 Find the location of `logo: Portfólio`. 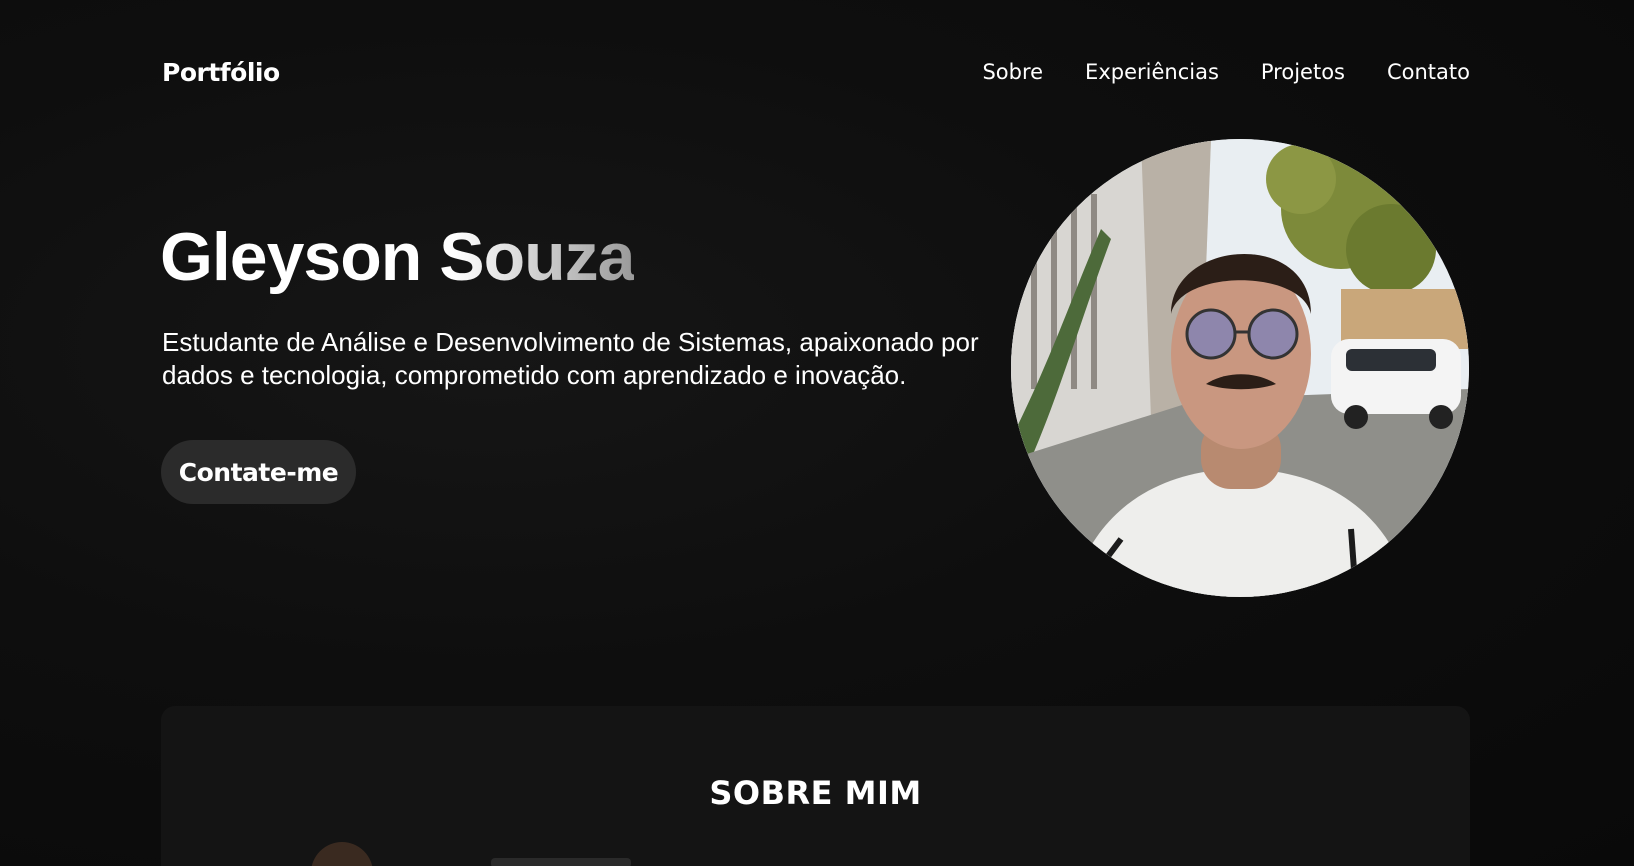

logo: Portfólio is located at coordinates (221, 72).